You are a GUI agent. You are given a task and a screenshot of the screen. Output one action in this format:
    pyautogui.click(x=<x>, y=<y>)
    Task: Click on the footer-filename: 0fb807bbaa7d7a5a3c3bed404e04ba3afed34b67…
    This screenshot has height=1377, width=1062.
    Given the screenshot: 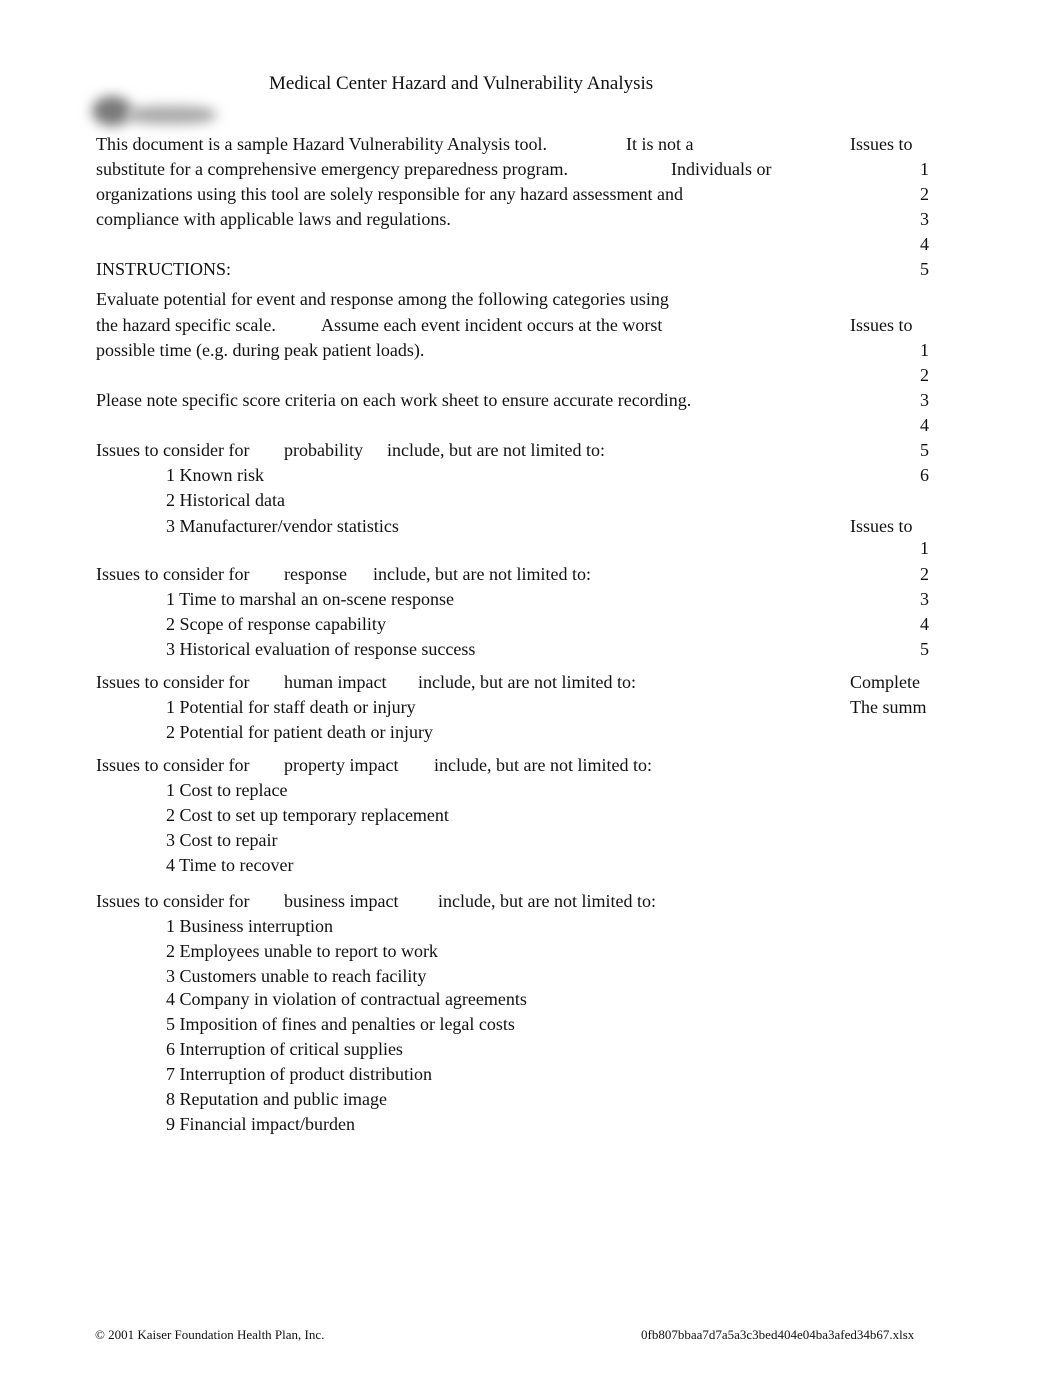 What is the action you would take?
    pyautogui.click(x=778, y=1334)
    